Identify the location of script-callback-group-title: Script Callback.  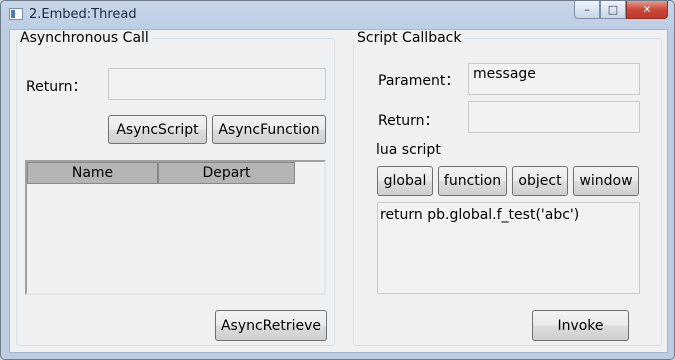
(409, 38).